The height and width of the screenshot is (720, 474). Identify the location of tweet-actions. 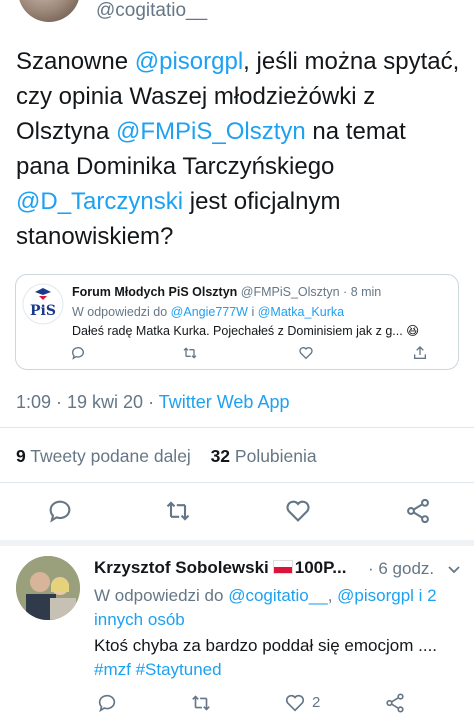
(237, 512).